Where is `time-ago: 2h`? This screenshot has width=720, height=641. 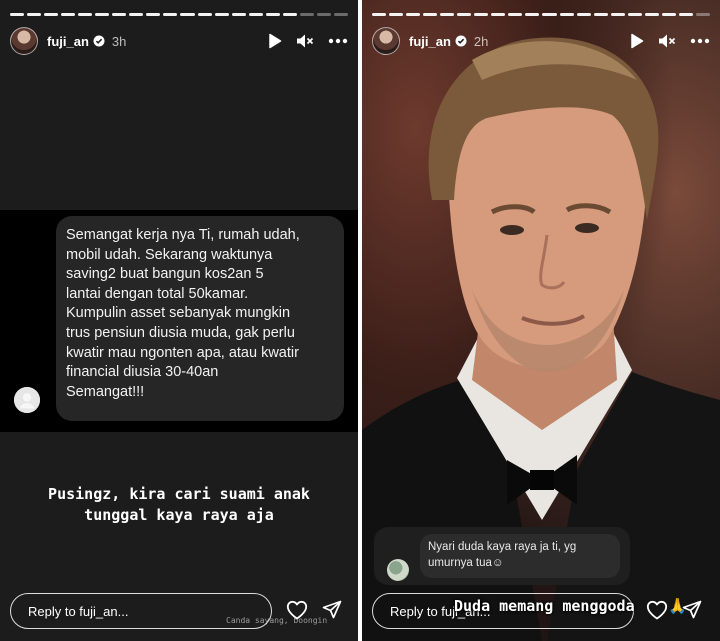 time-ago: 2h is located at coordinates (481, 41).